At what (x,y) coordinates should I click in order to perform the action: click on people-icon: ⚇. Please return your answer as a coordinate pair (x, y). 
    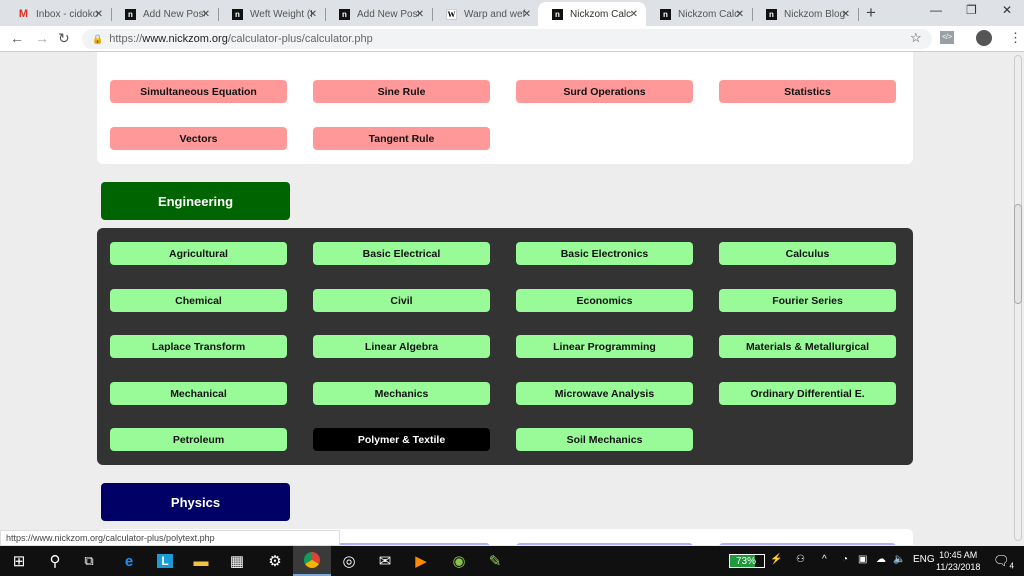
    Looking at the image, I should click on (800, 559).